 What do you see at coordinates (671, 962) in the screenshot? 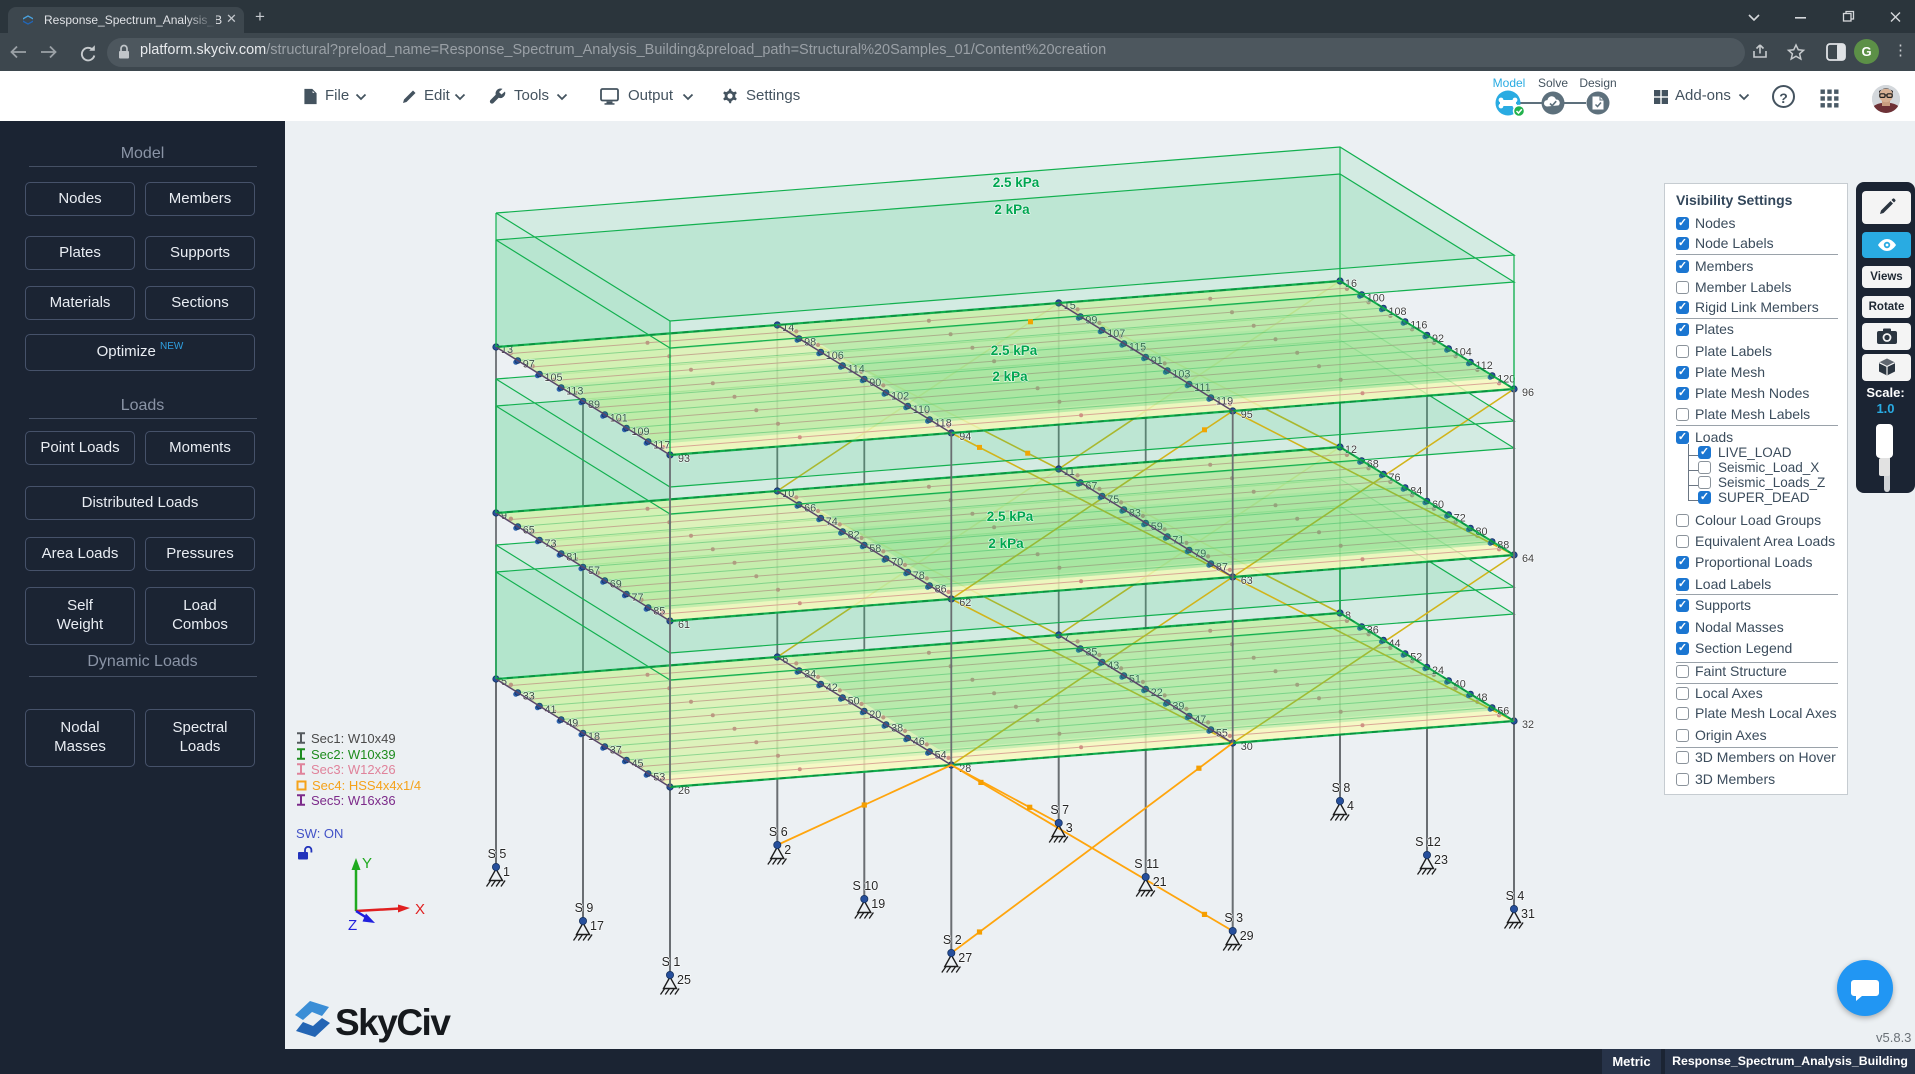
I see `svg-text: S 1` at bounding box center [671, 962].